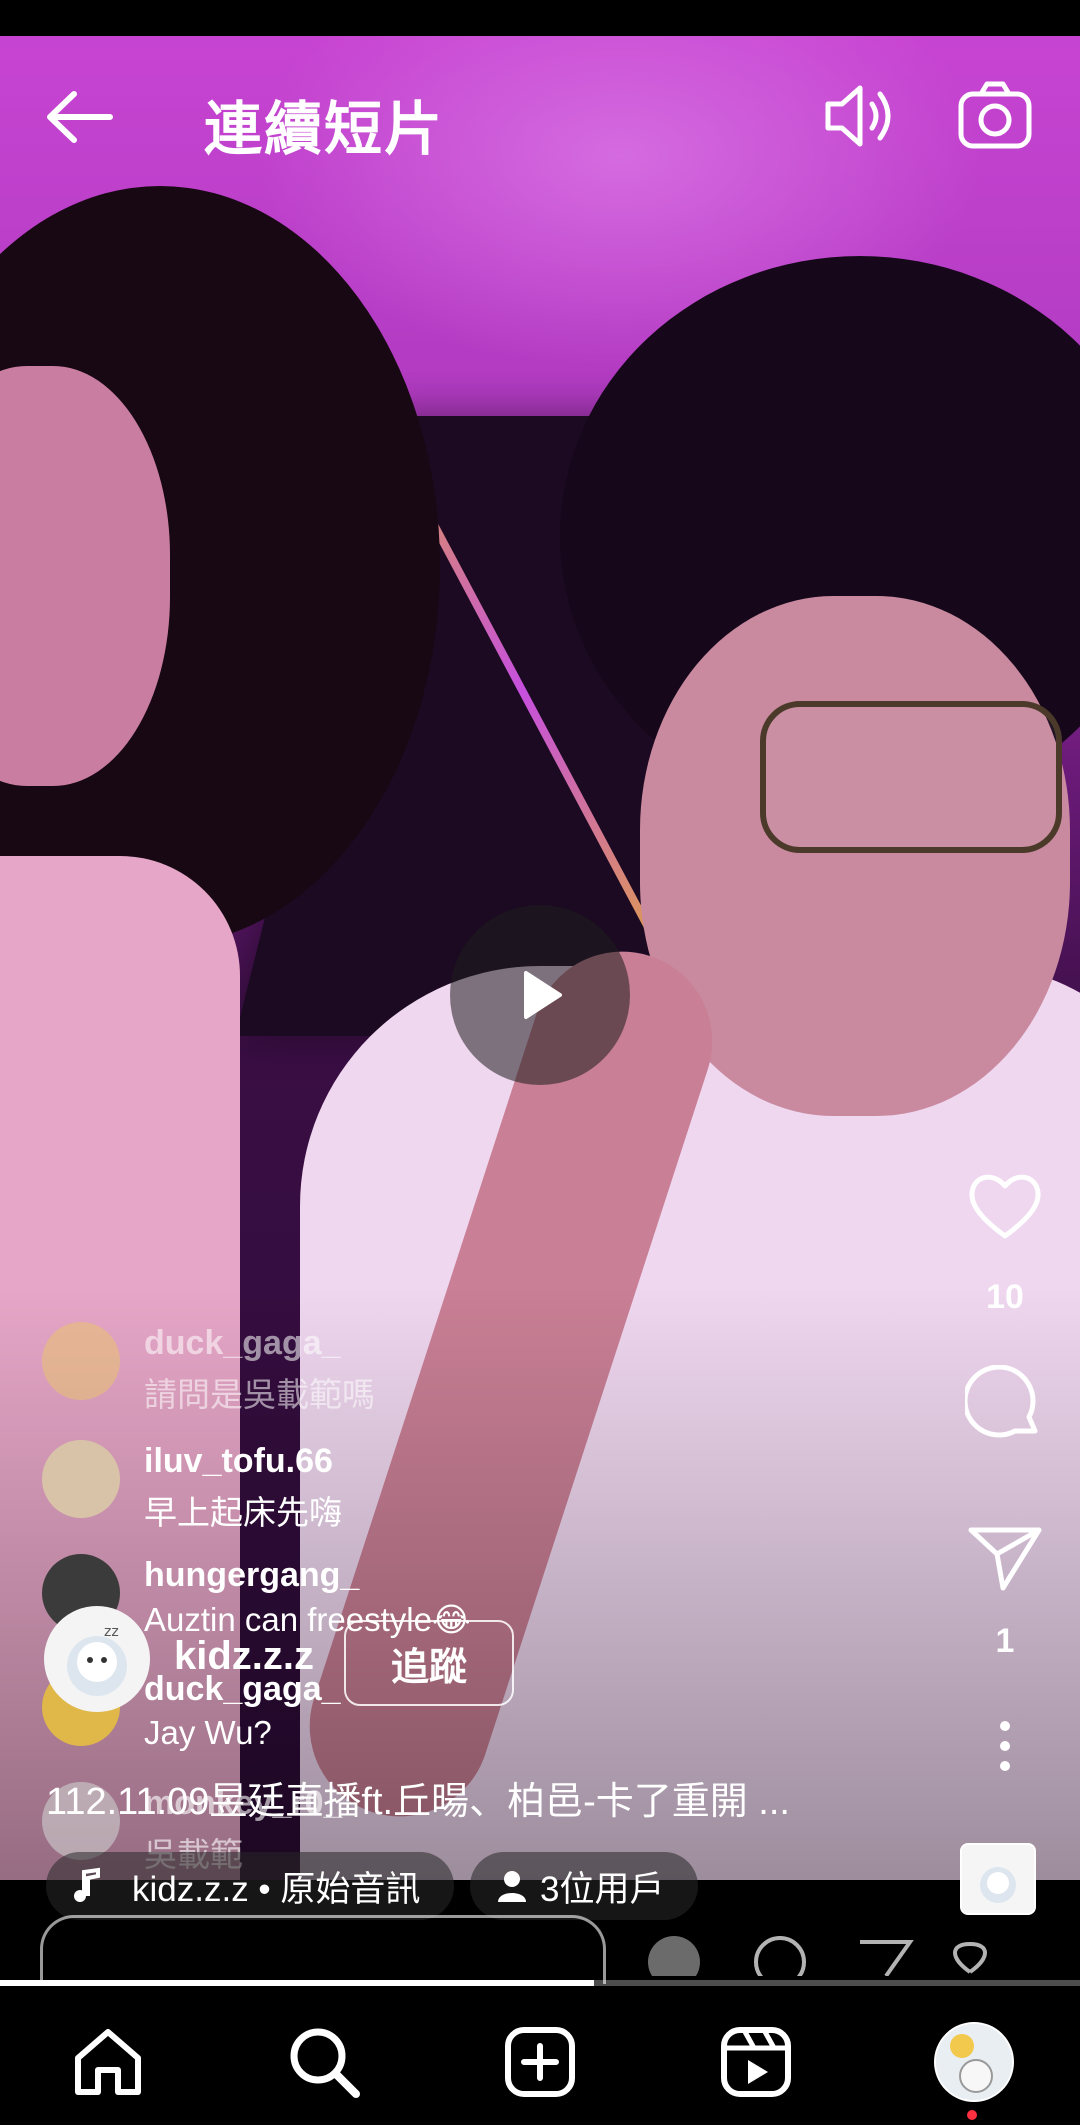 This screenshot has width=1080, height=2125. I want to click on more-options-button, so click(1005, 1748).